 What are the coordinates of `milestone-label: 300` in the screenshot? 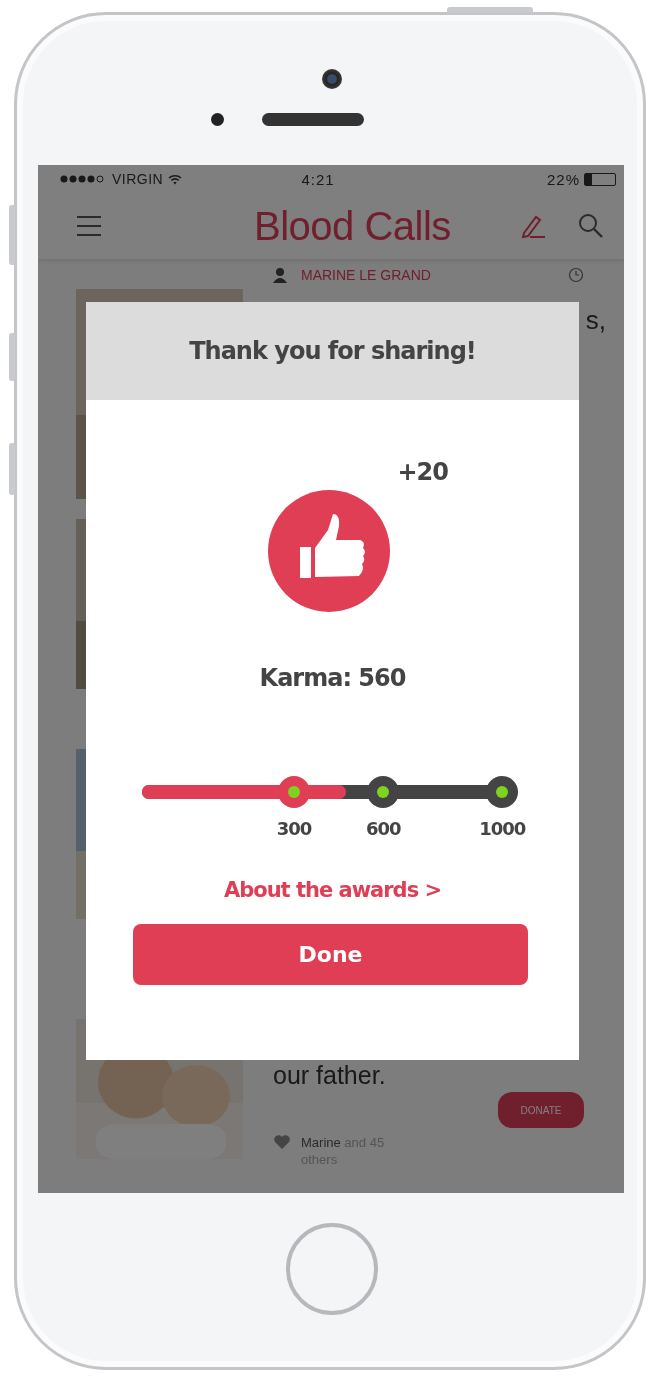 It's located at (294, 828).